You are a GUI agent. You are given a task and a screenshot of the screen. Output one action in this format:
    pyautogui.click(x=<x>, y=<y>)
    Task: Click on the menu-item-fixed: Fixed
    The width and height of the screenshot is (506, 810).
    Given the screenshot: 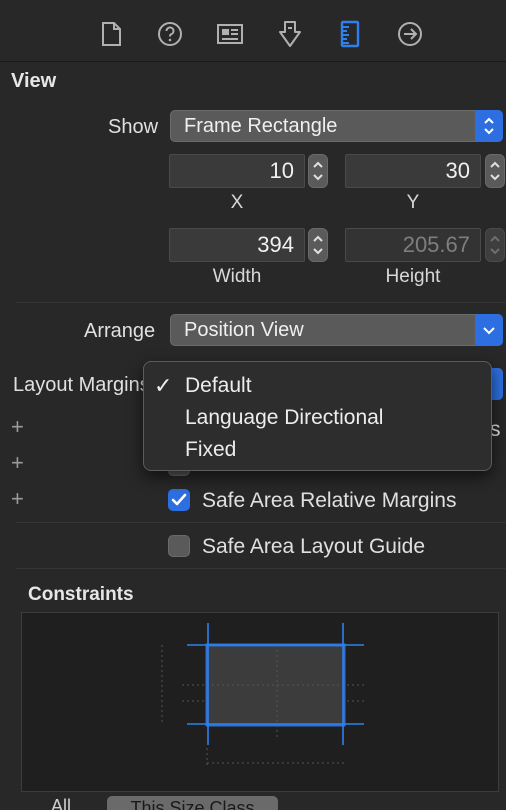 What is the action you would take?
    pyautogui.click(x=210, y=450)
    